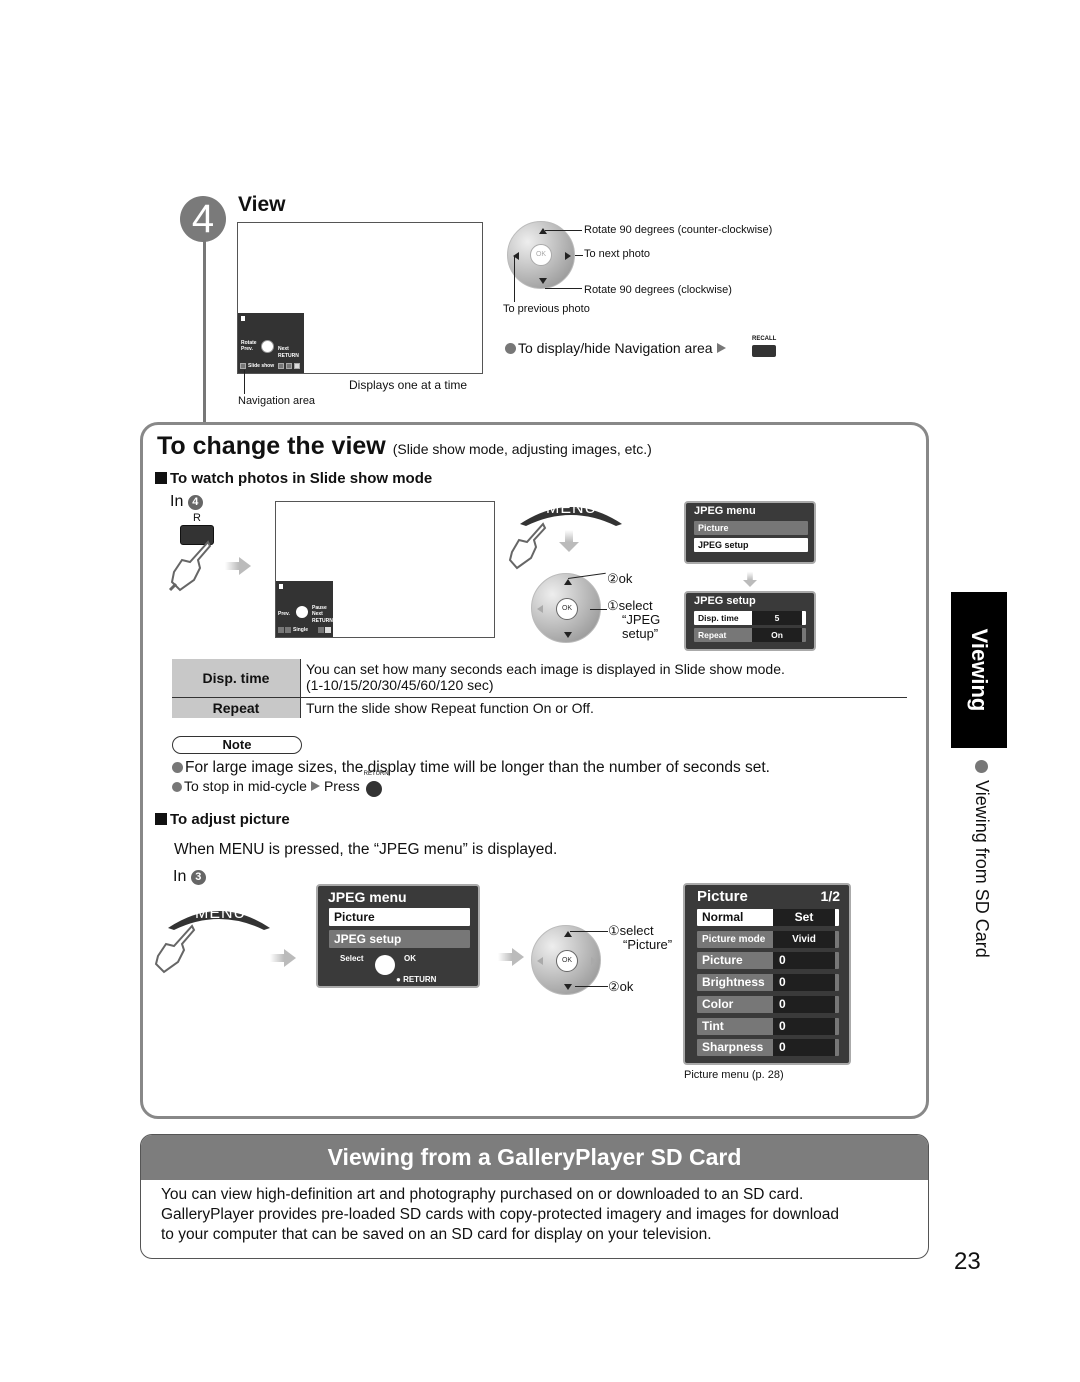 Image resolution: width=1080 pixels, height=1382 pixels. What do you see at coordinates (262, 204) in the screenshot?
I see `step-title: View` at bounding box center [262, 204].